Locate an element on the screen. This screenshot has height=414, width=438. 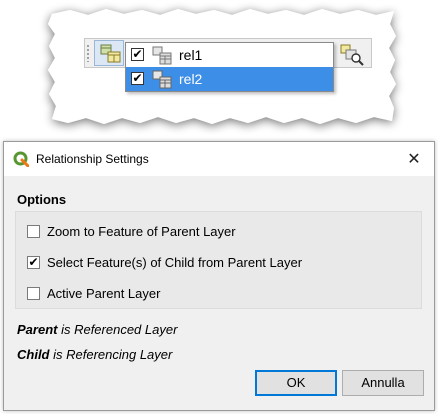
cancel-button: Annulla is located at coordinates (383, 383).